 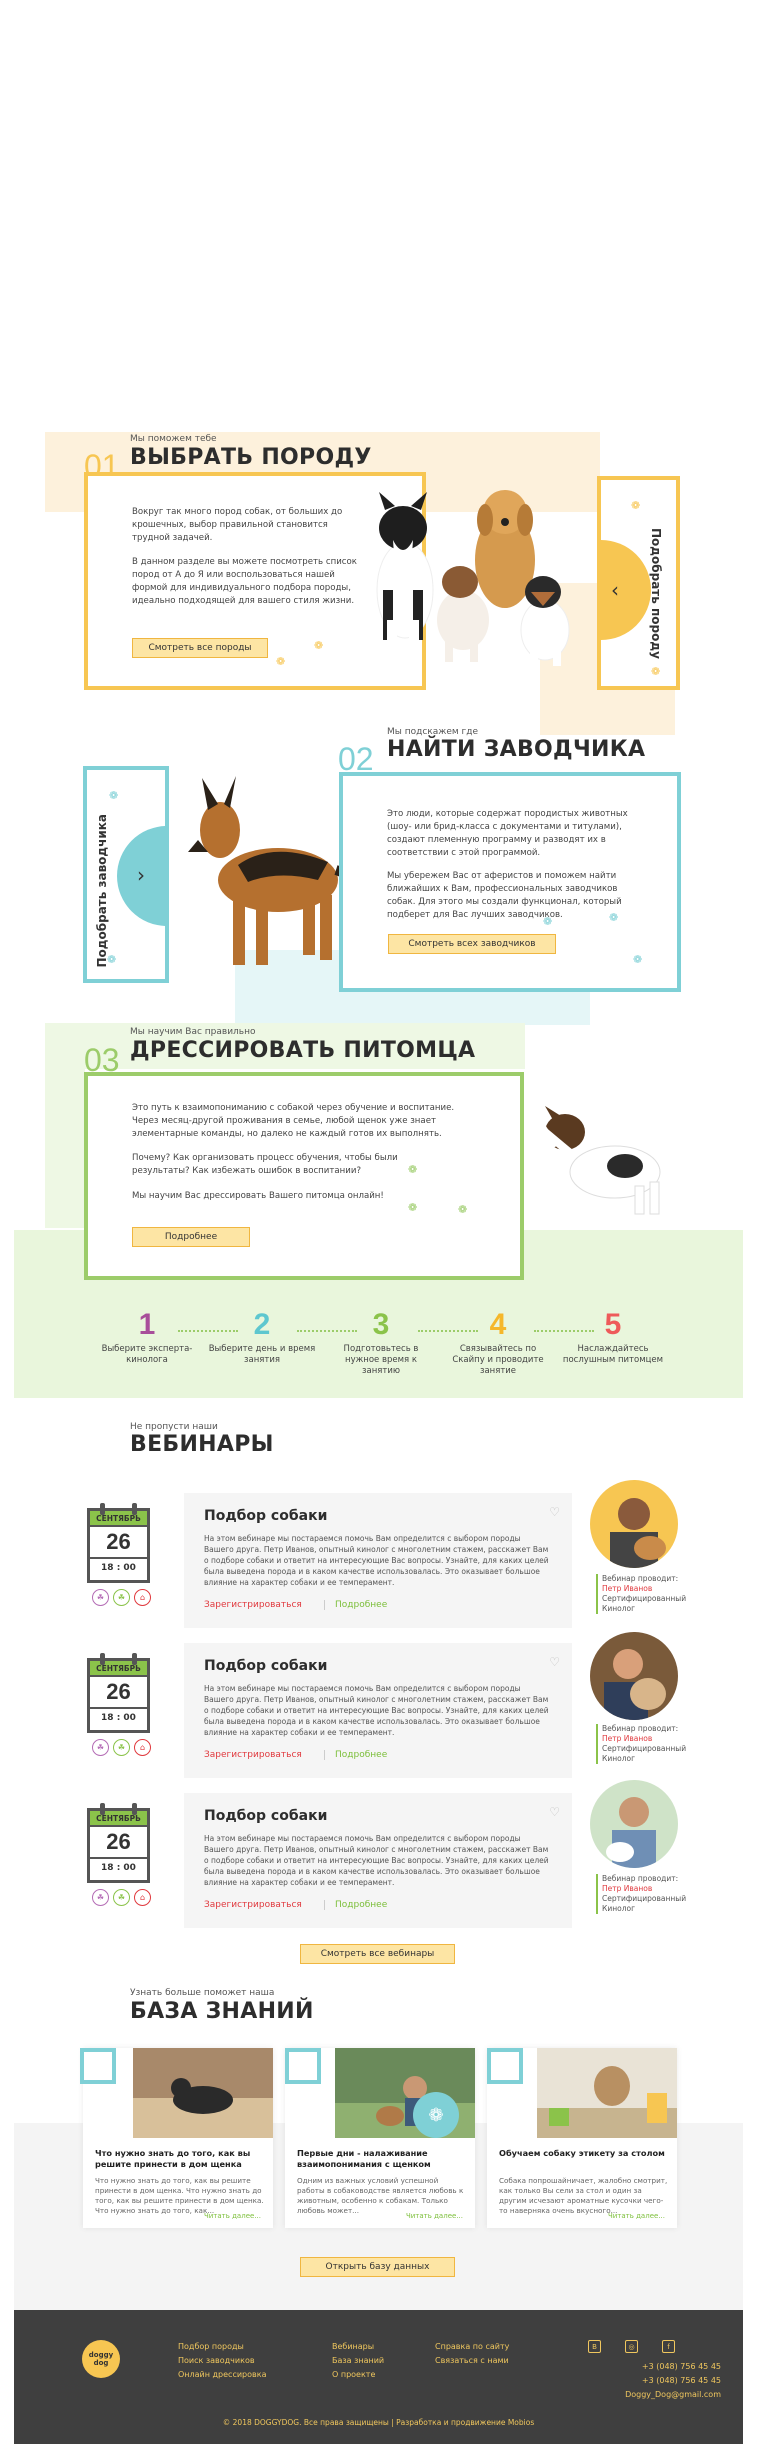 What do you see at coordinates (202, 1444) in the screenshot?
I see `webinars-title: ВЕБИНАРЫ` at bounding box center [202, 1444].